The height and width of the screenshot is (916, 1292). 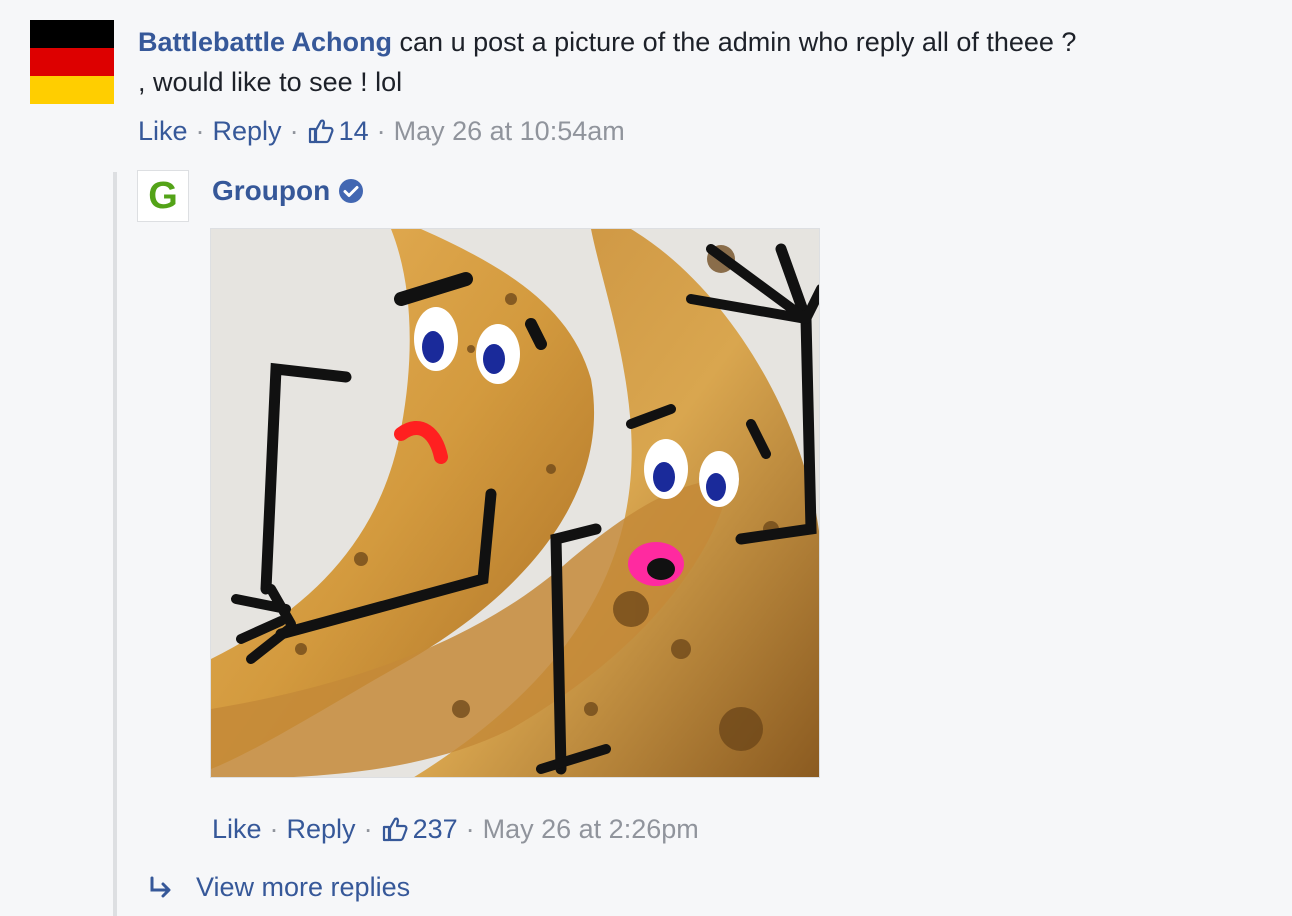 I want to click on flag-stripe-gold, so click(x=72, y=90).